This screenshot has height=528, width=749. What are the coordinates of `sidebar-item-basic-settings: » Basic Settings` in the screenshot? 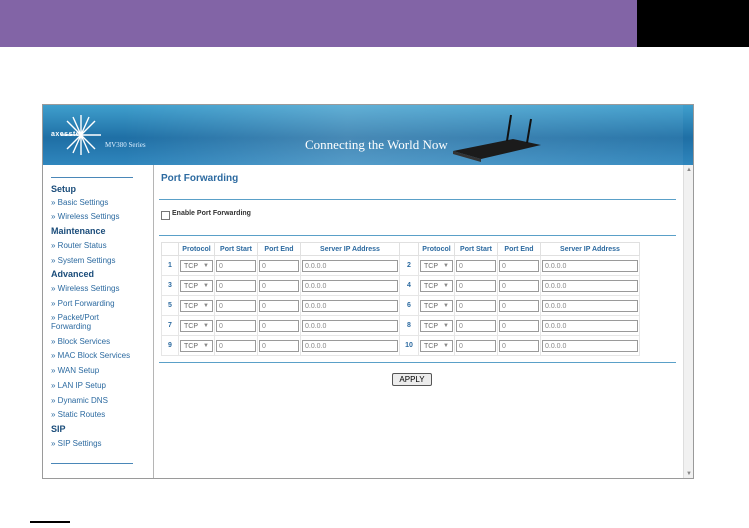 It's located at (79, 202).